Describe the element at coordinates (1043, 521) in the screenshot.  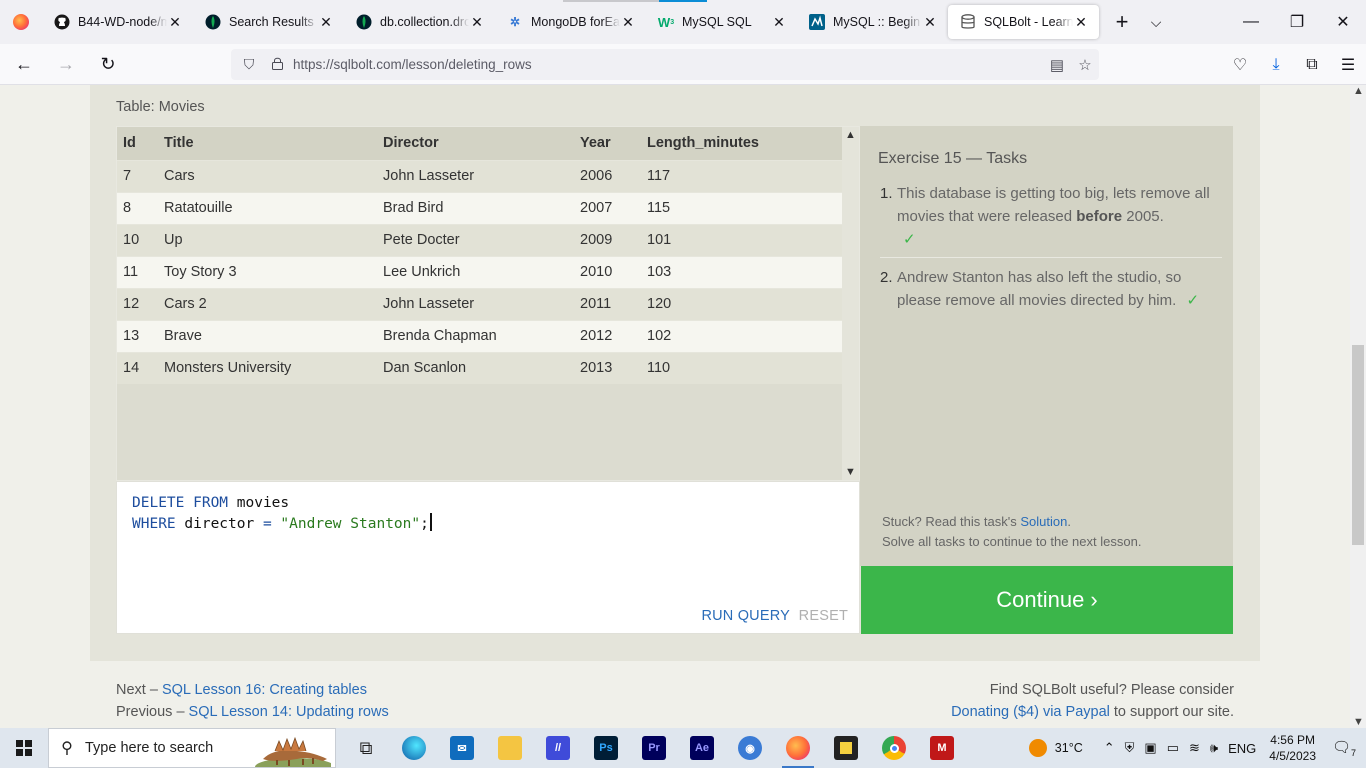
I see `solution-link: Solution` at that location.